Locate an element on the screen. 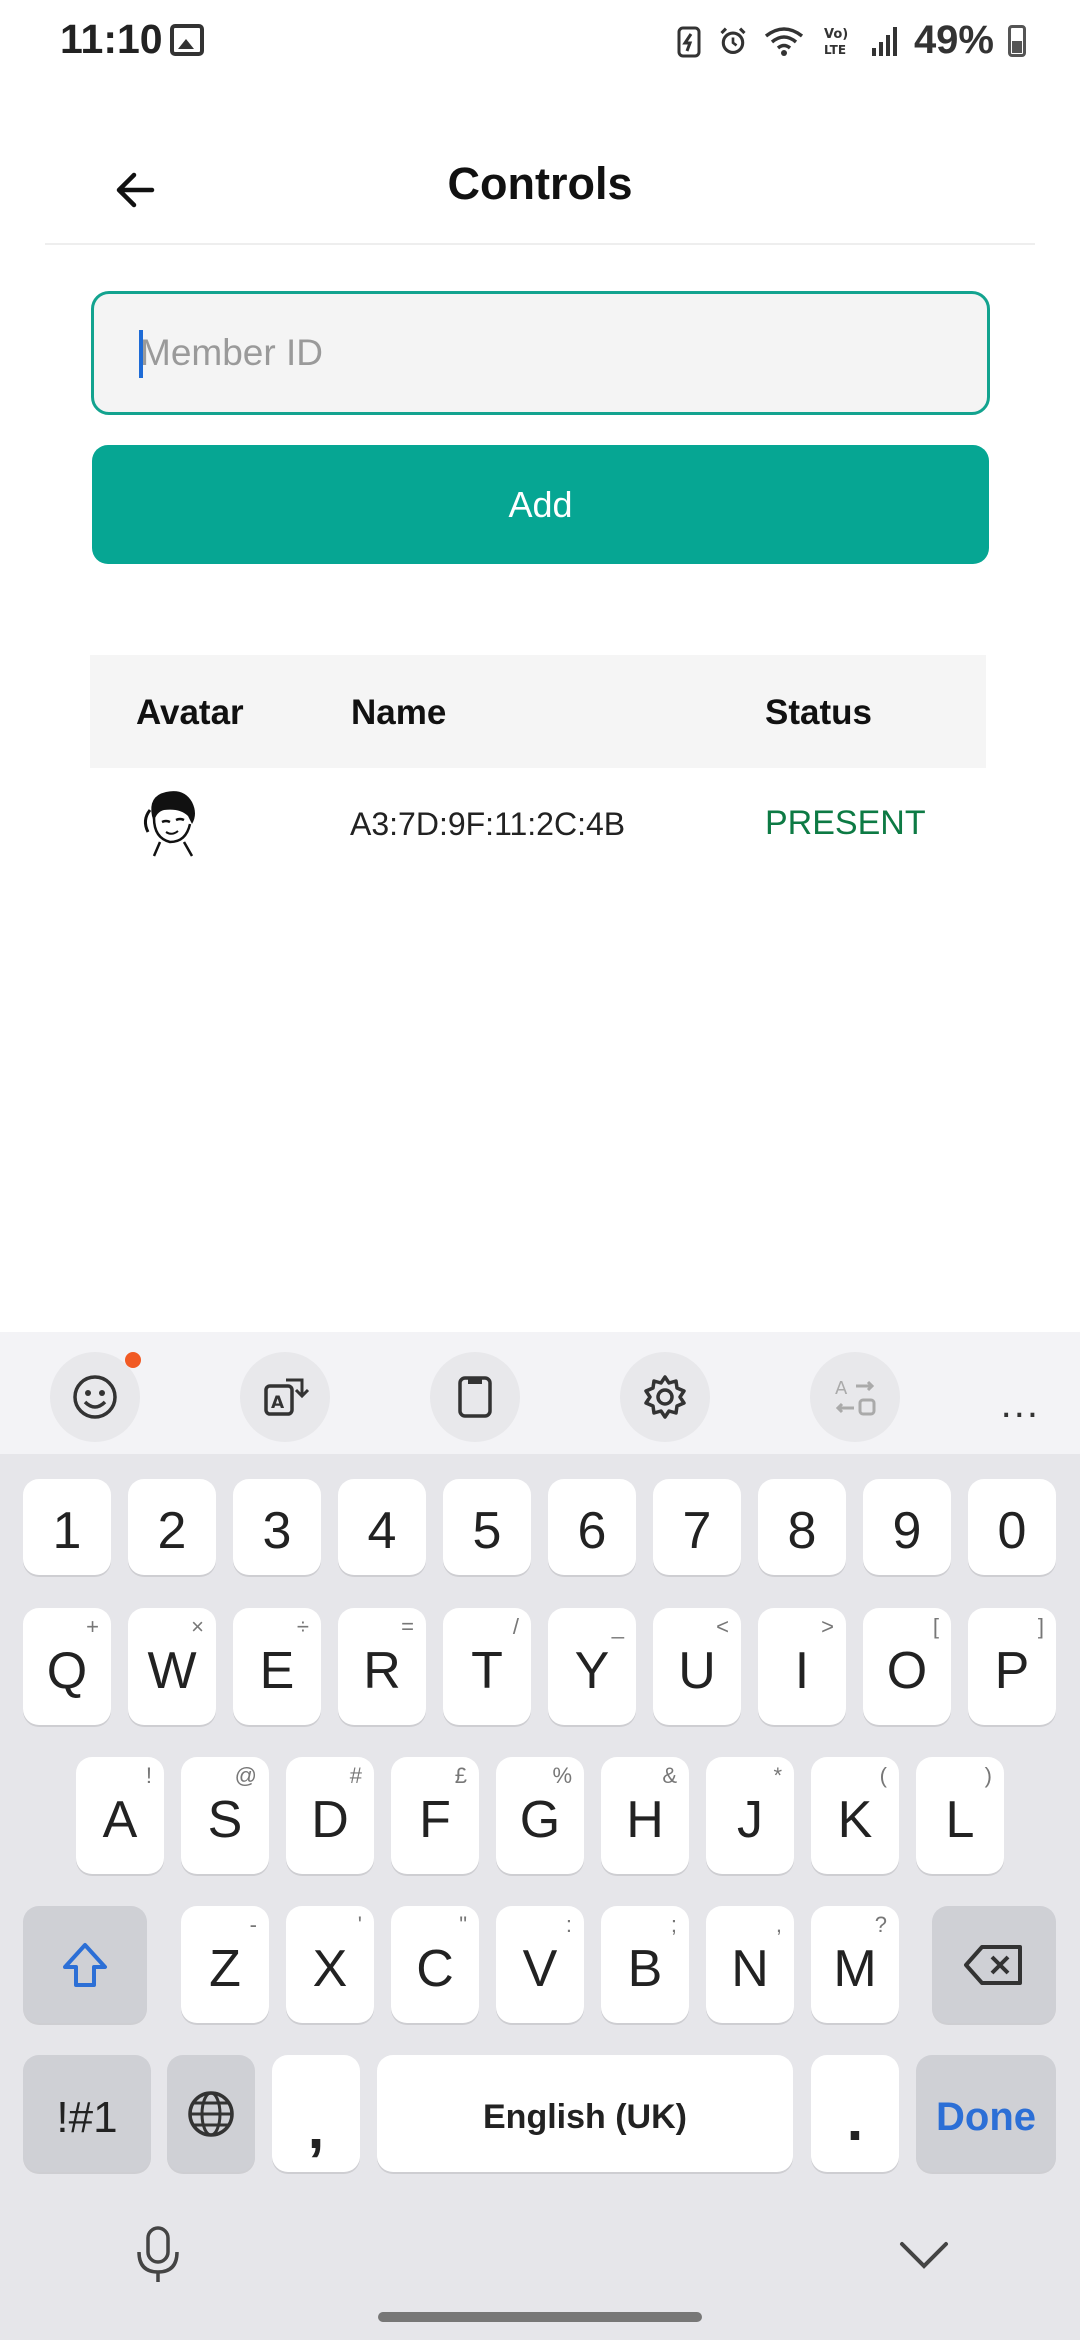 This screenshot has height=2340, width=1080. key-z: -Z is located at coordinates (225, 1964).